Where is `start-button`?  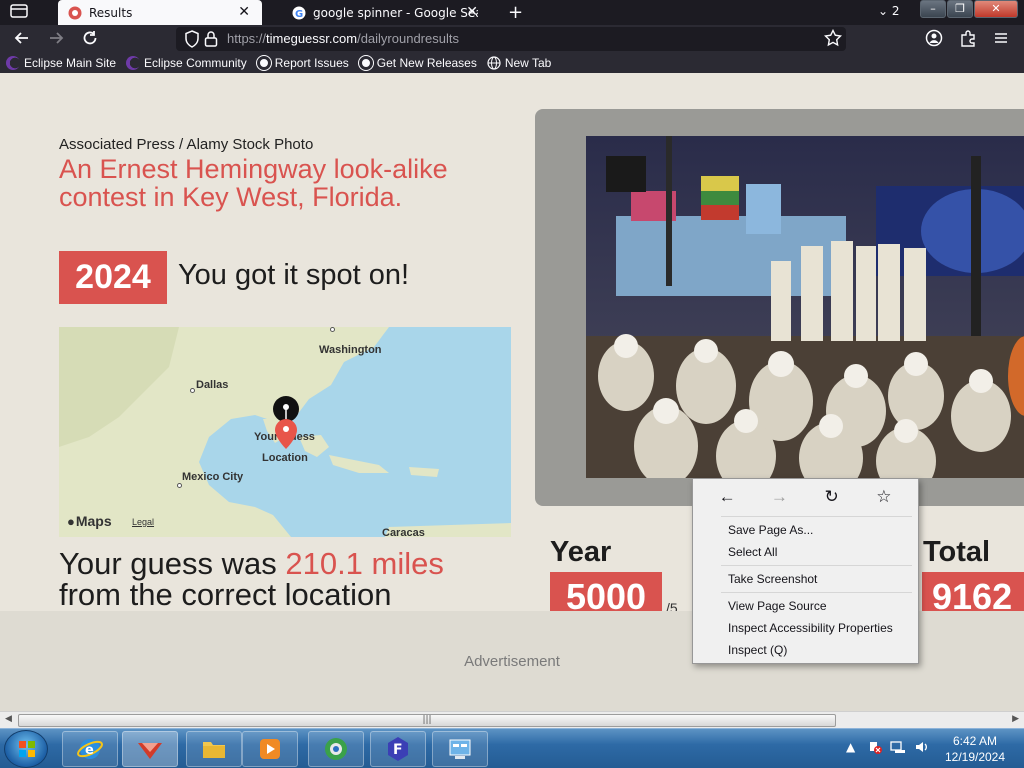
start-button is located at coordinates (26, 749).